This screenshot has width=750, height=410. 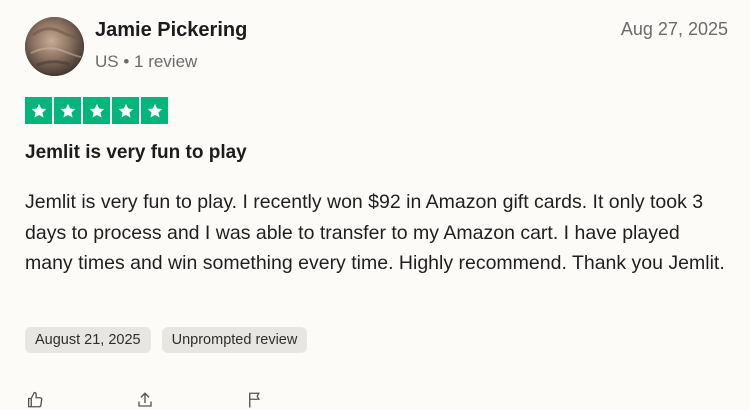 I want to click on avatar, so click(x=54, y=46).